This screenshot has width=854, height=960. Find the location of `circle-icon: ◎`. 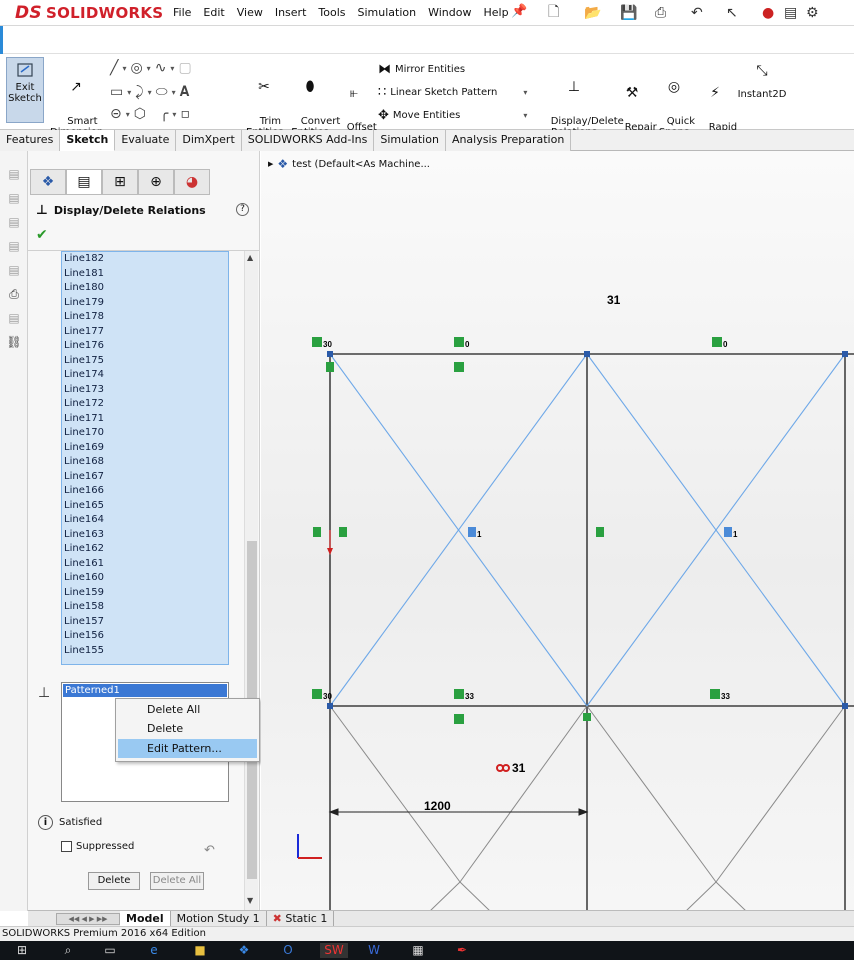

circle-icon: ◎ is located at coordinates (136, 68).